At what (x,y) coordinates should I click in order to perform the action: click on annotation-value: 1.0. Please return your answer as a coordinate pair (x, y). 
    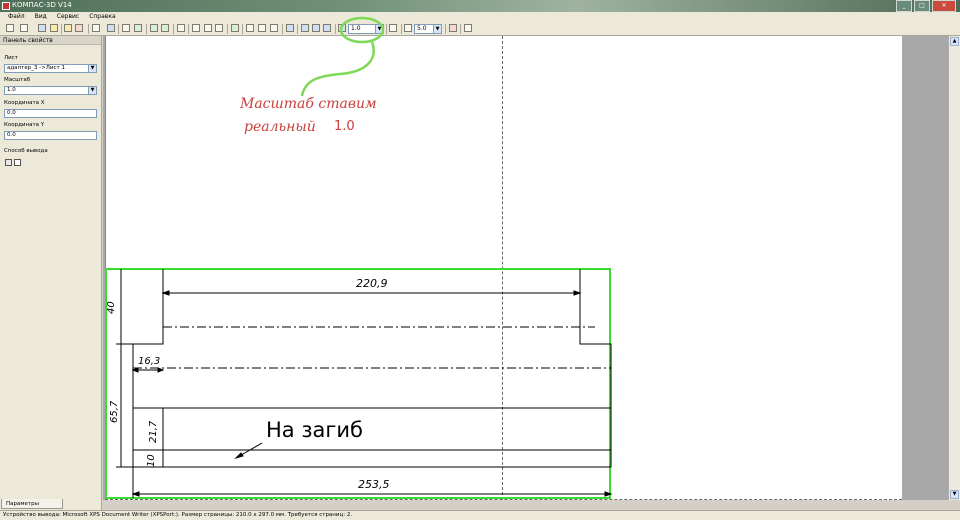
    Looking at the image, I should click on (344, 126).